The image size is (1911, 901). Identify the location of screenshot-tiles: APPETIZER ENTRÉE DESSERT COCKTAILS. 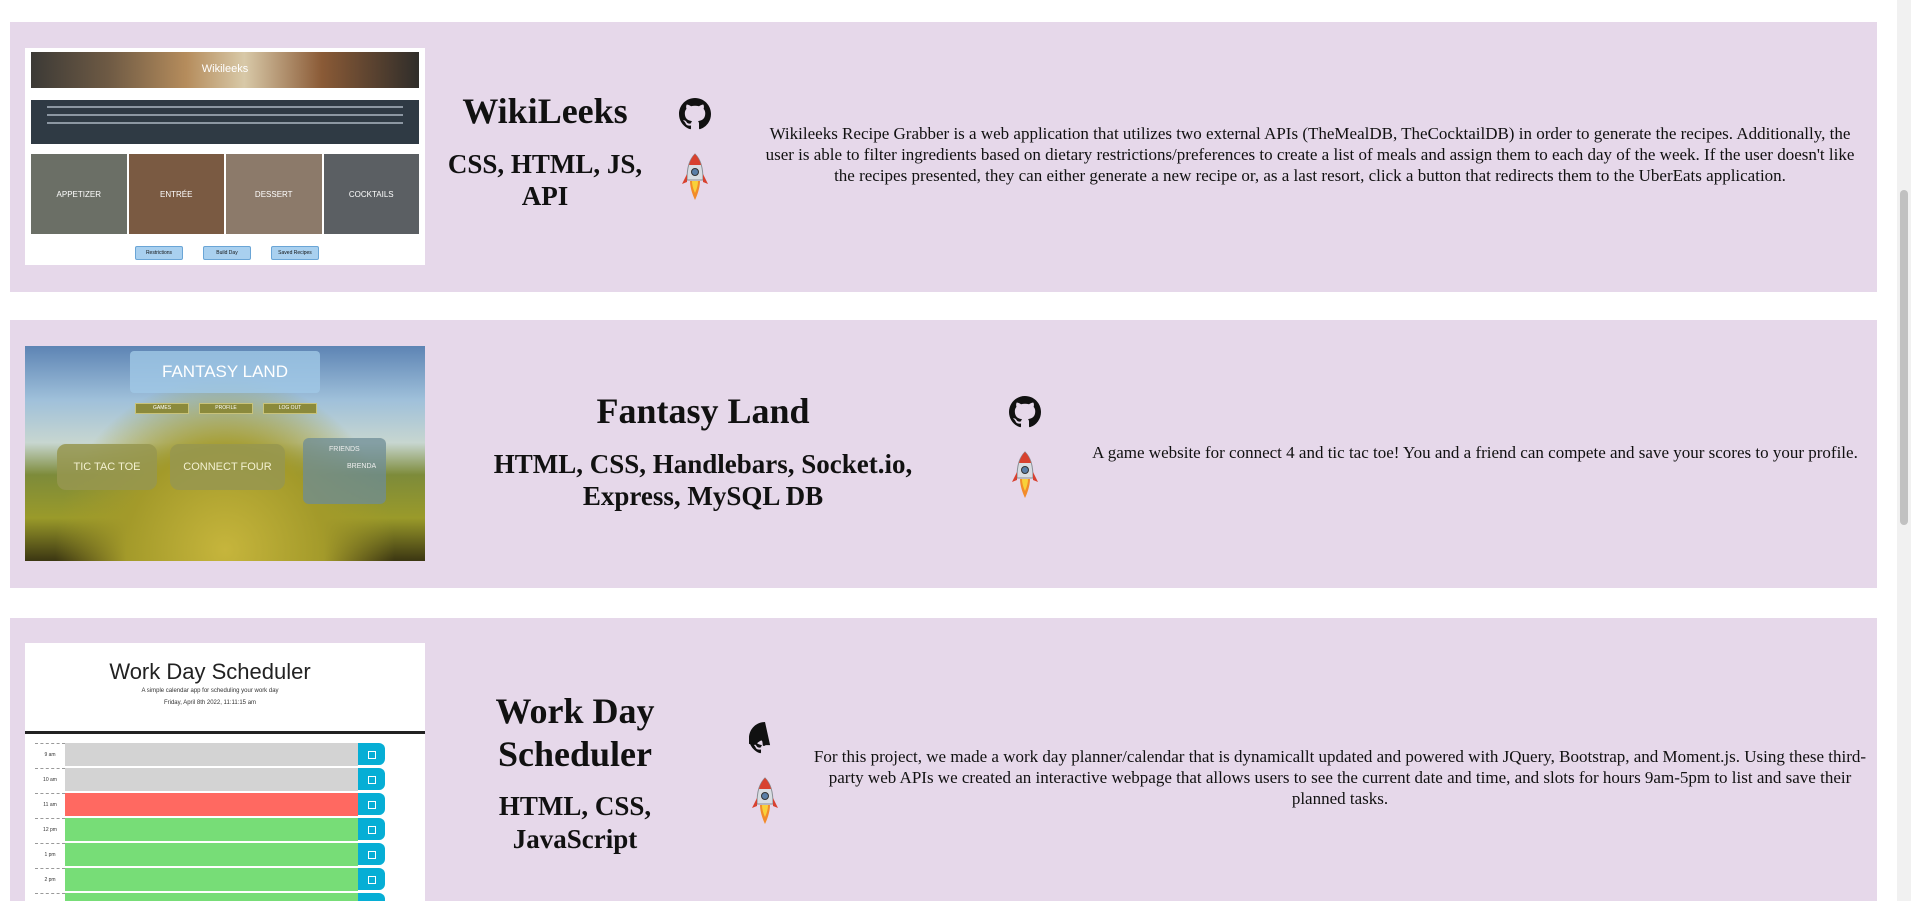
(225, 194).